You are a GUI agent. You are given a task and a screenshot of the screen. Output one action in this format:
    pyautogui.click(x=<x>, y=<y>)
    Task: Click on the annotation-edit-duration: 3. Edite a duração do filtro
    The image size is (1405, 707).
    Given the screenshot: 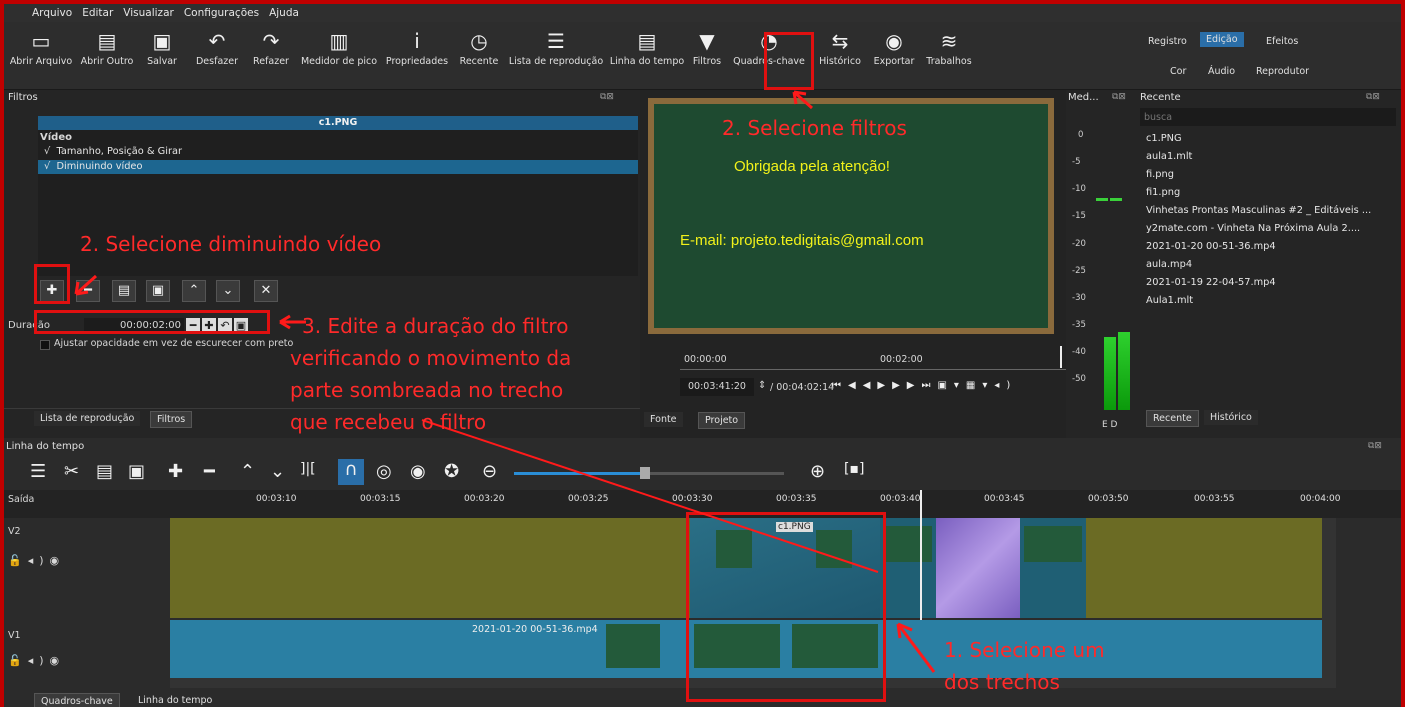 What is the action you would take?
    pyautogui.click(x=435, y=326)
    